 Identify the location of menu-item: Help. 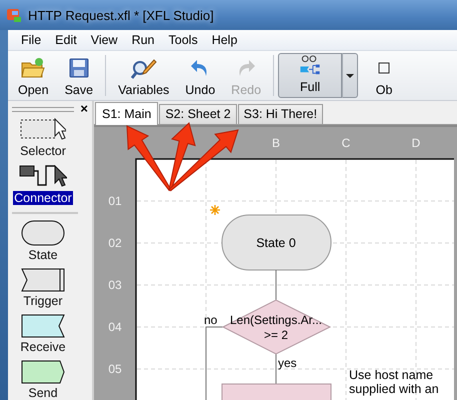
(224, 40).